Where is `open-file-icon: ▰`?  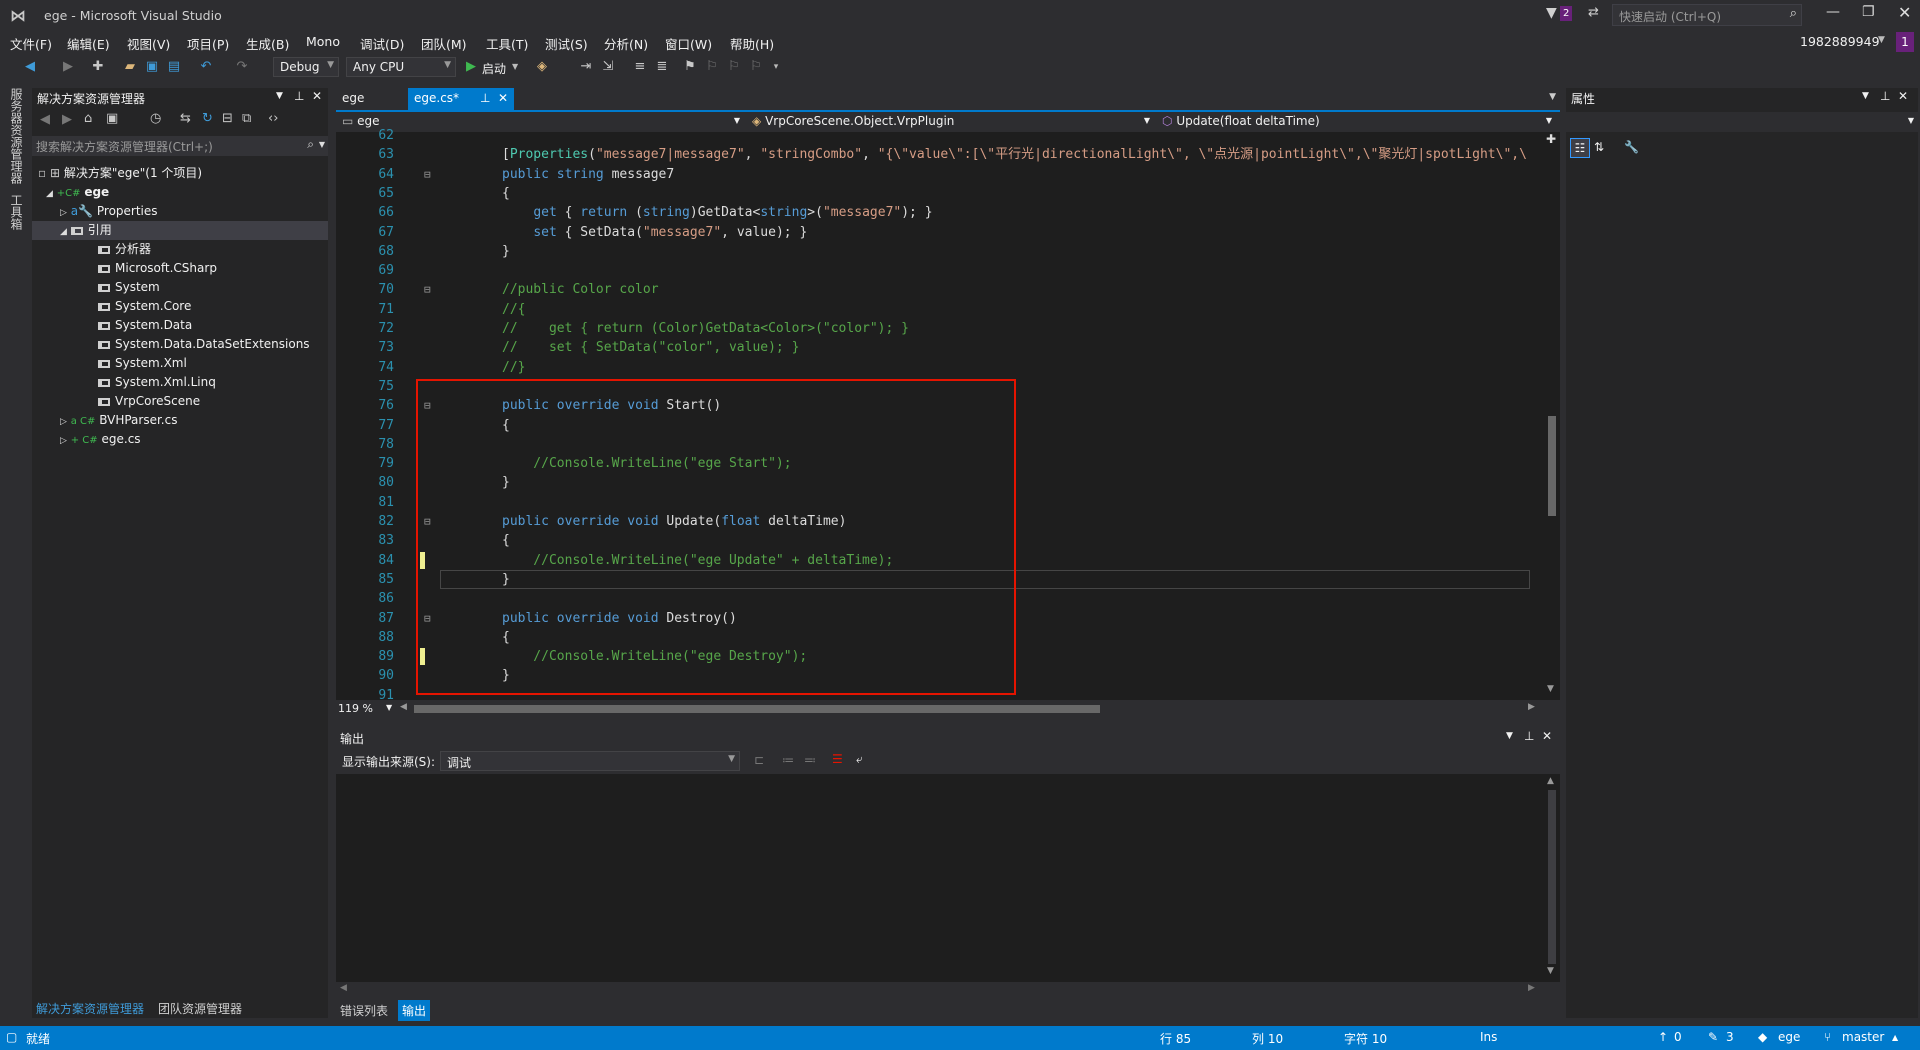
open-file-icon: ▰ is located at coordinates (130, 67).